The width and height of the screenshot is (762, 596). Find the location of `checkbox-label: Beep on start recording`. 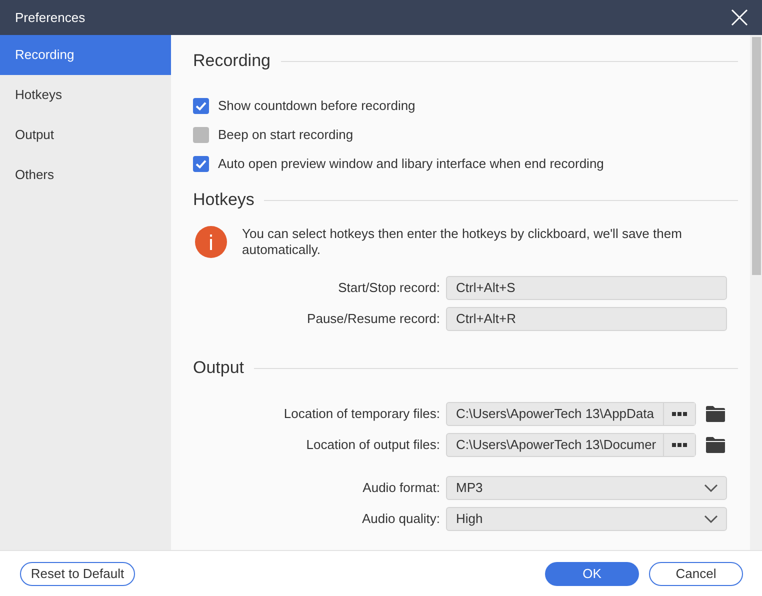

checkbox-label: Beep on start recording is located at coordinates (286, 134).